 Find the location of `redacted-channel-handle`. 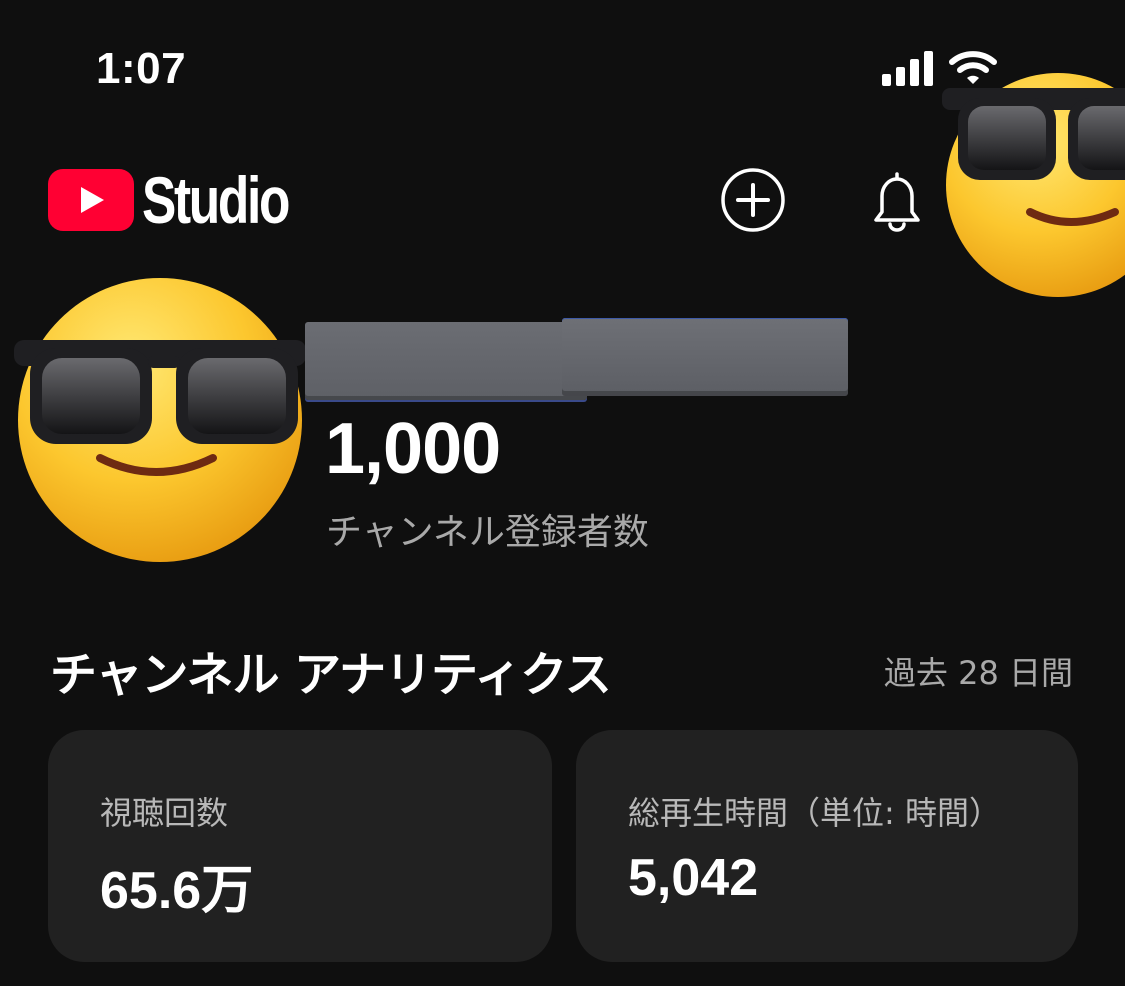

redacted-channel-handle is located at coordinates (705, 357).